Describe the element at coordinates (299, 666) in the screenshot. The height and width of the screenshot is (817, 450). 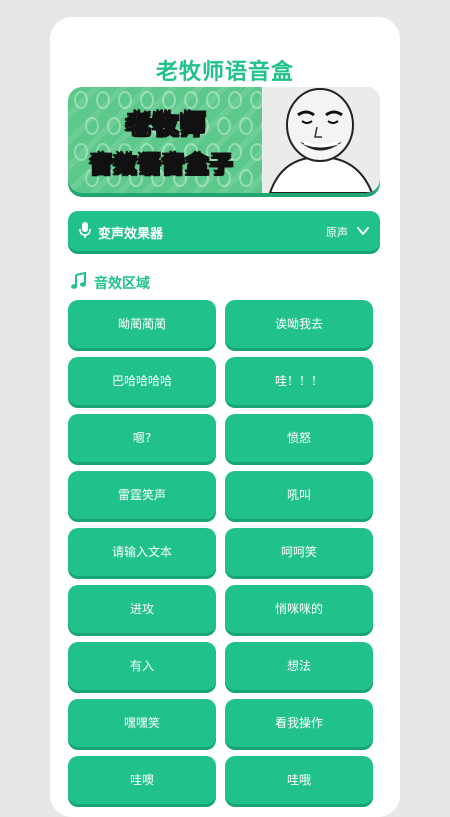
I see `sound-button: 想法` at that location.